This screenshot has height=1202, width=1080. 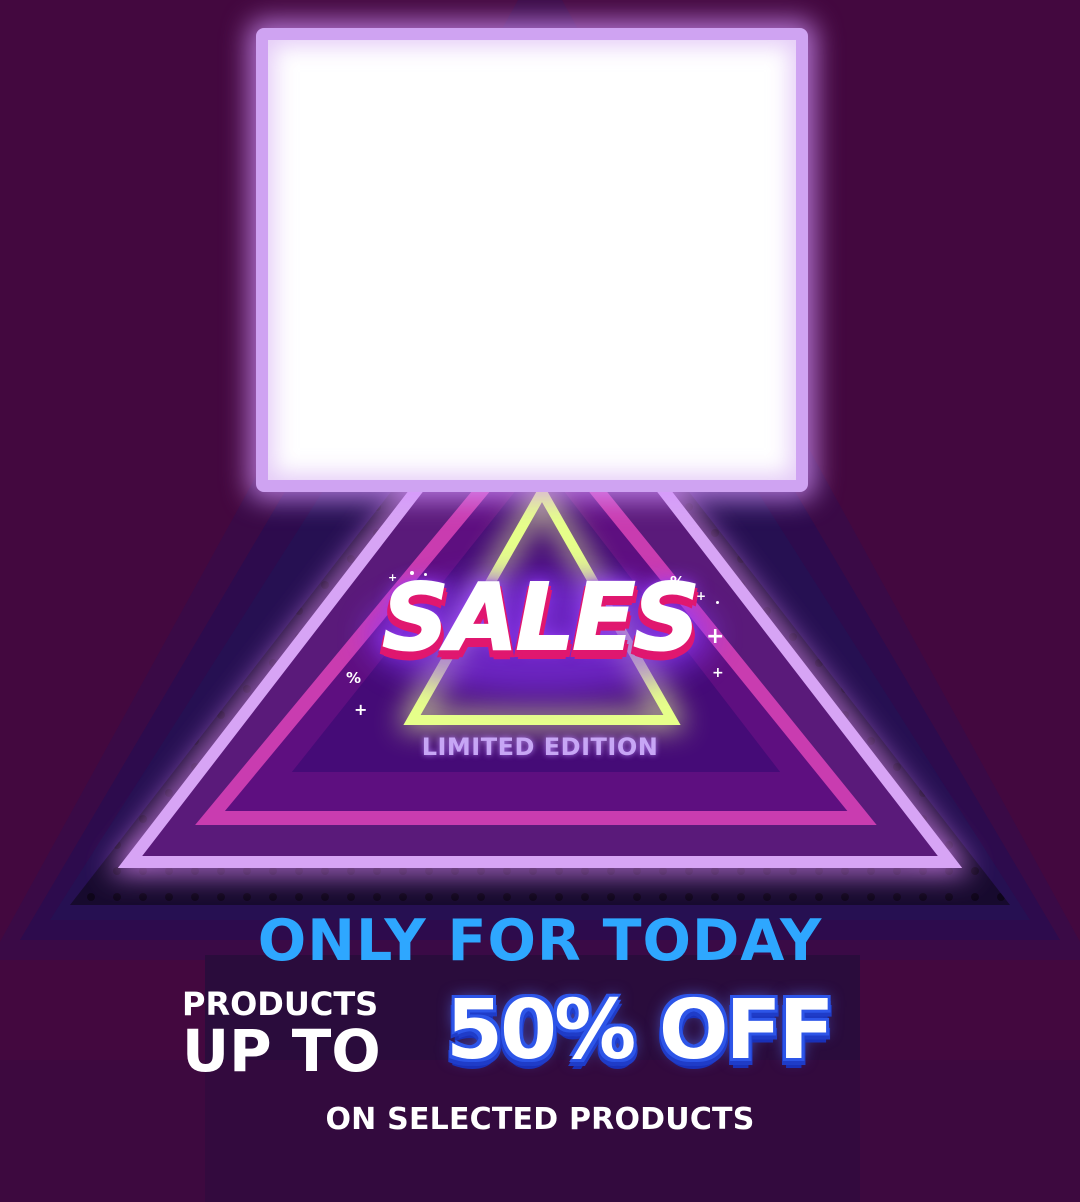 I want to click on limited-edition-label: LIMITED EDITION, so click(x=540, y=747).